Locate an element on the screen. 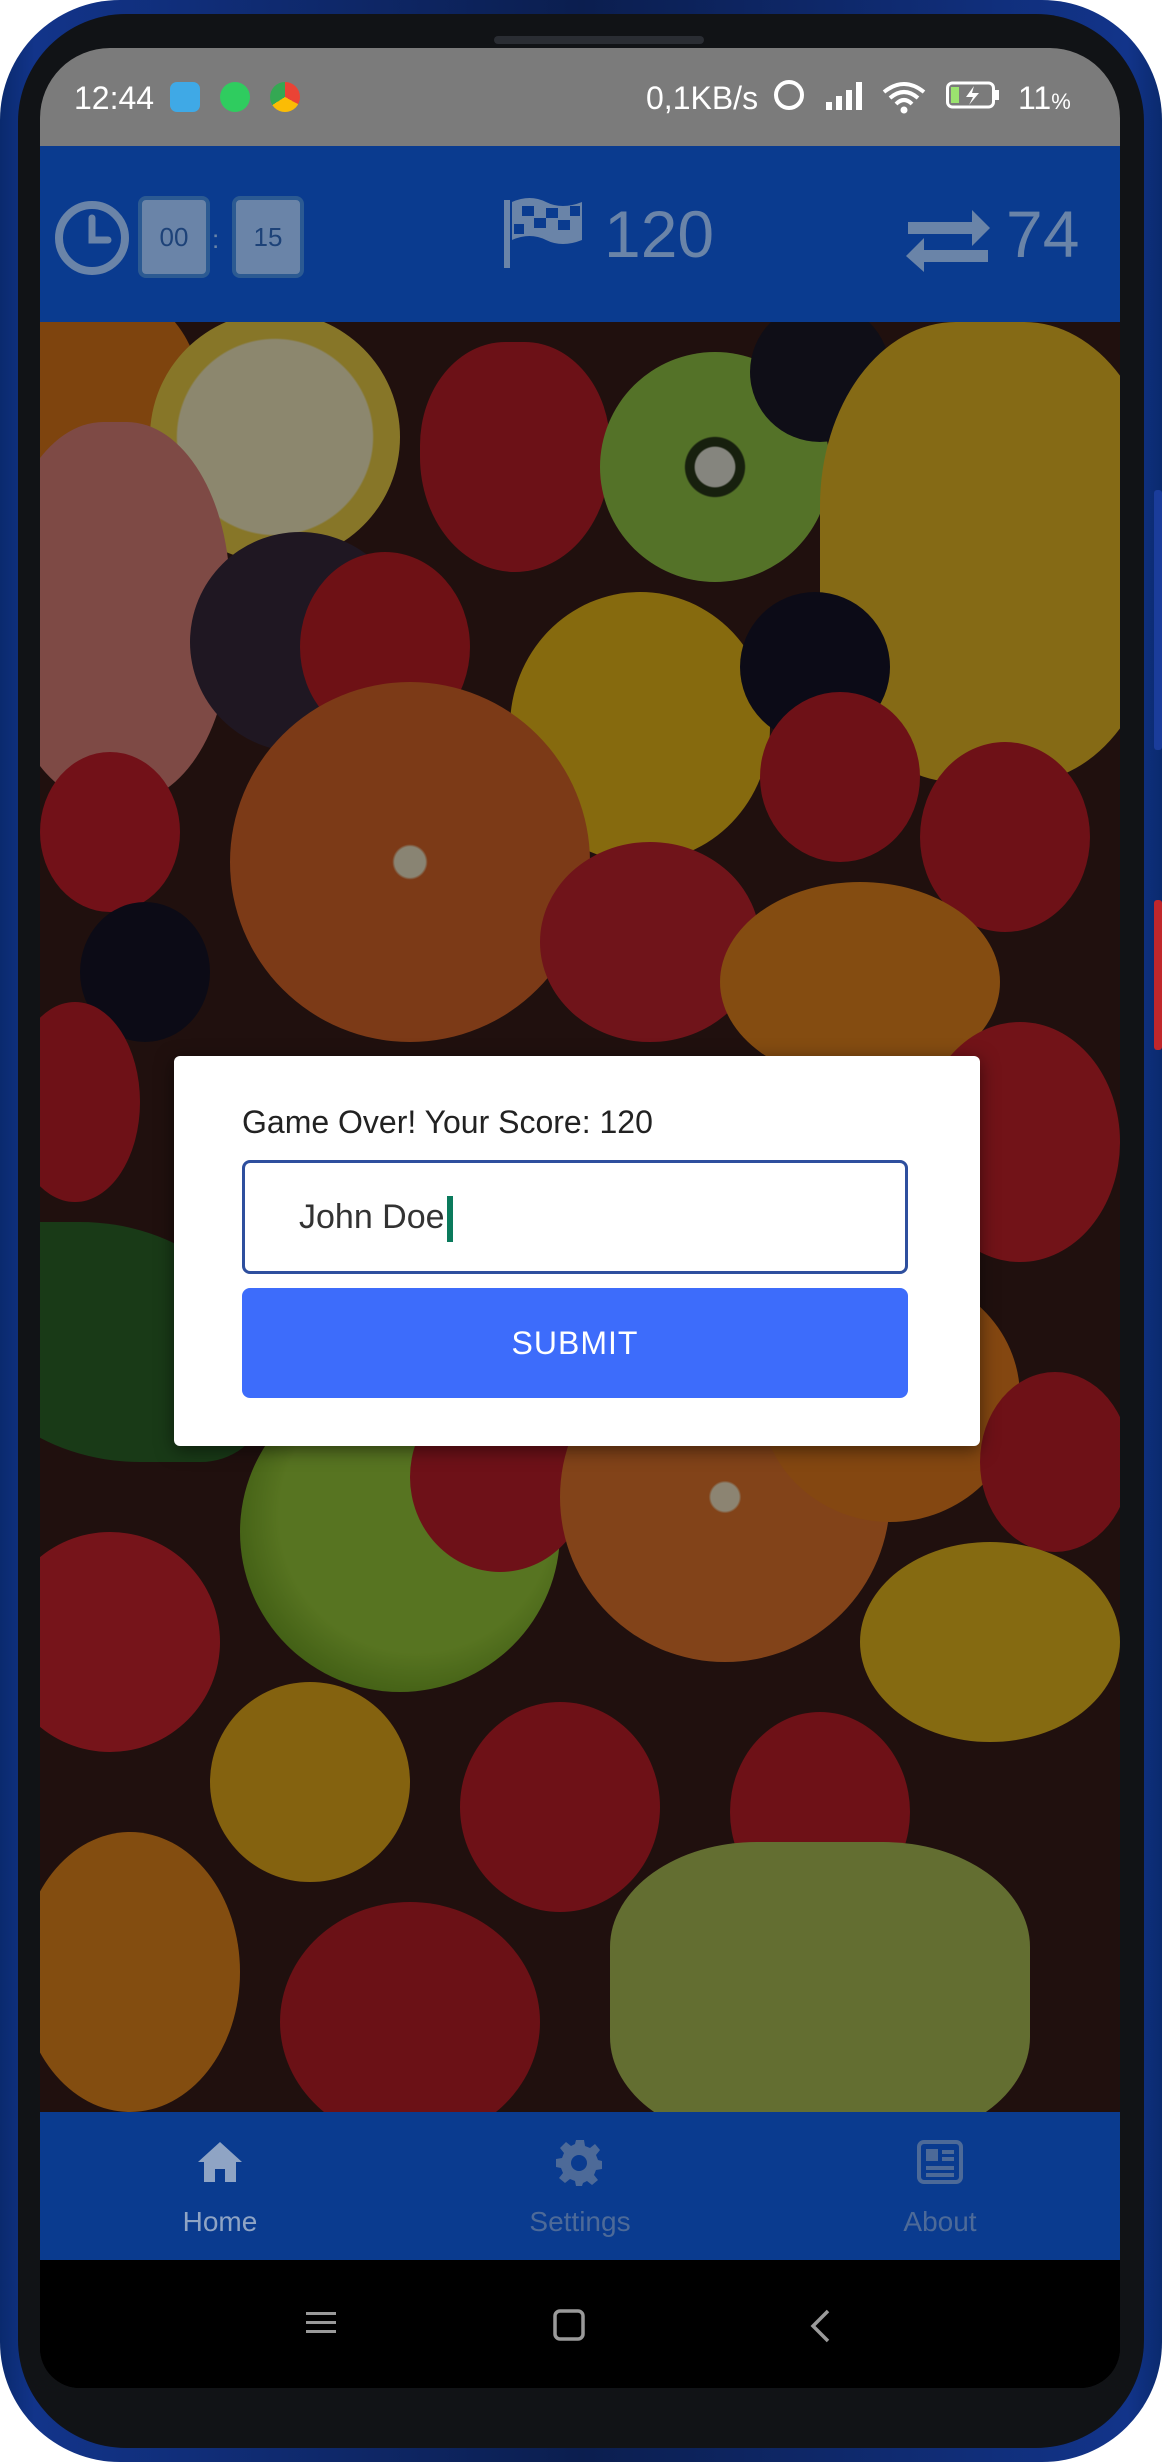 The width and height of the screenshot is (1162, 2462). battery-percent: 11% is located at coordinates (1044, 98).